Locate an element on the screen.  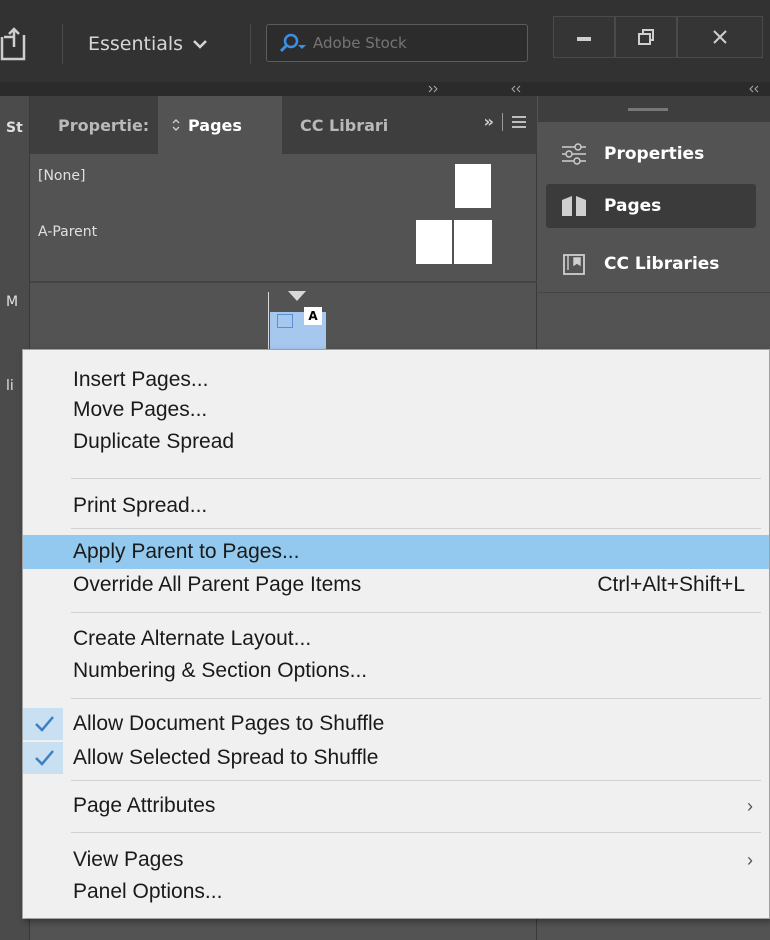
sliders-icon is located at coordinates (574, 154).